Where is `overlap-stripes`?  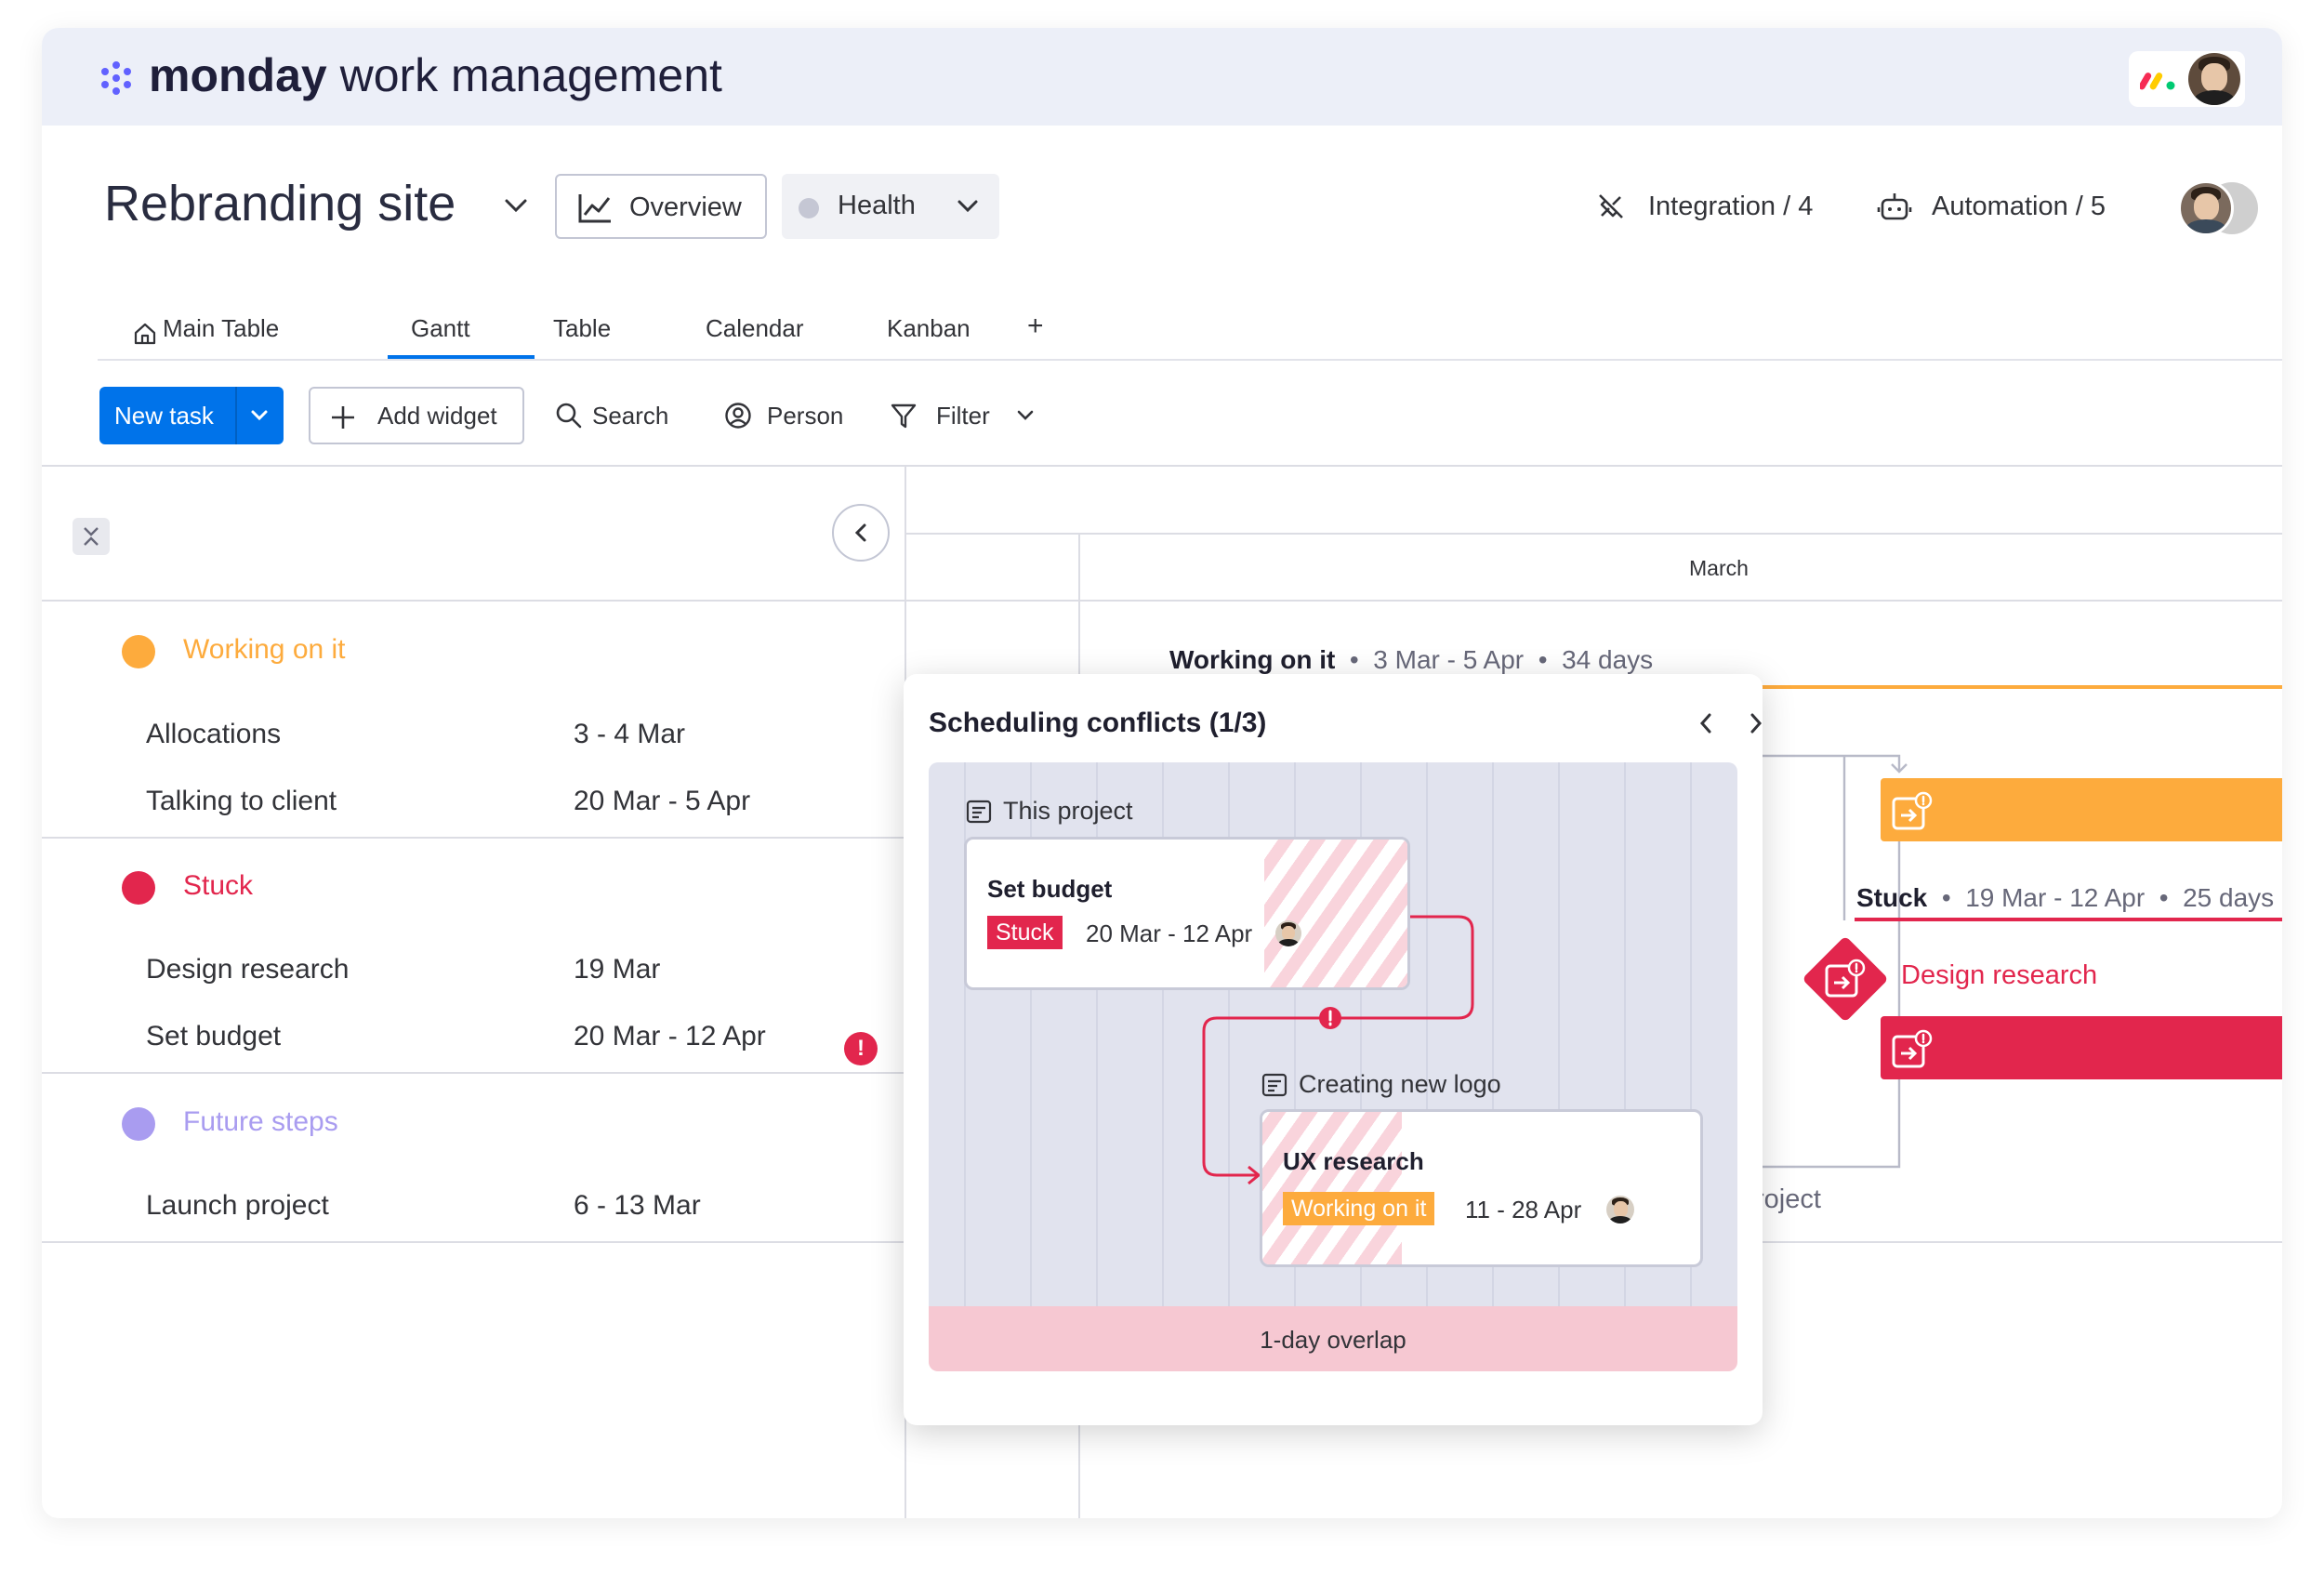 overlap-stripes is located at coordinates (1332, 1188).